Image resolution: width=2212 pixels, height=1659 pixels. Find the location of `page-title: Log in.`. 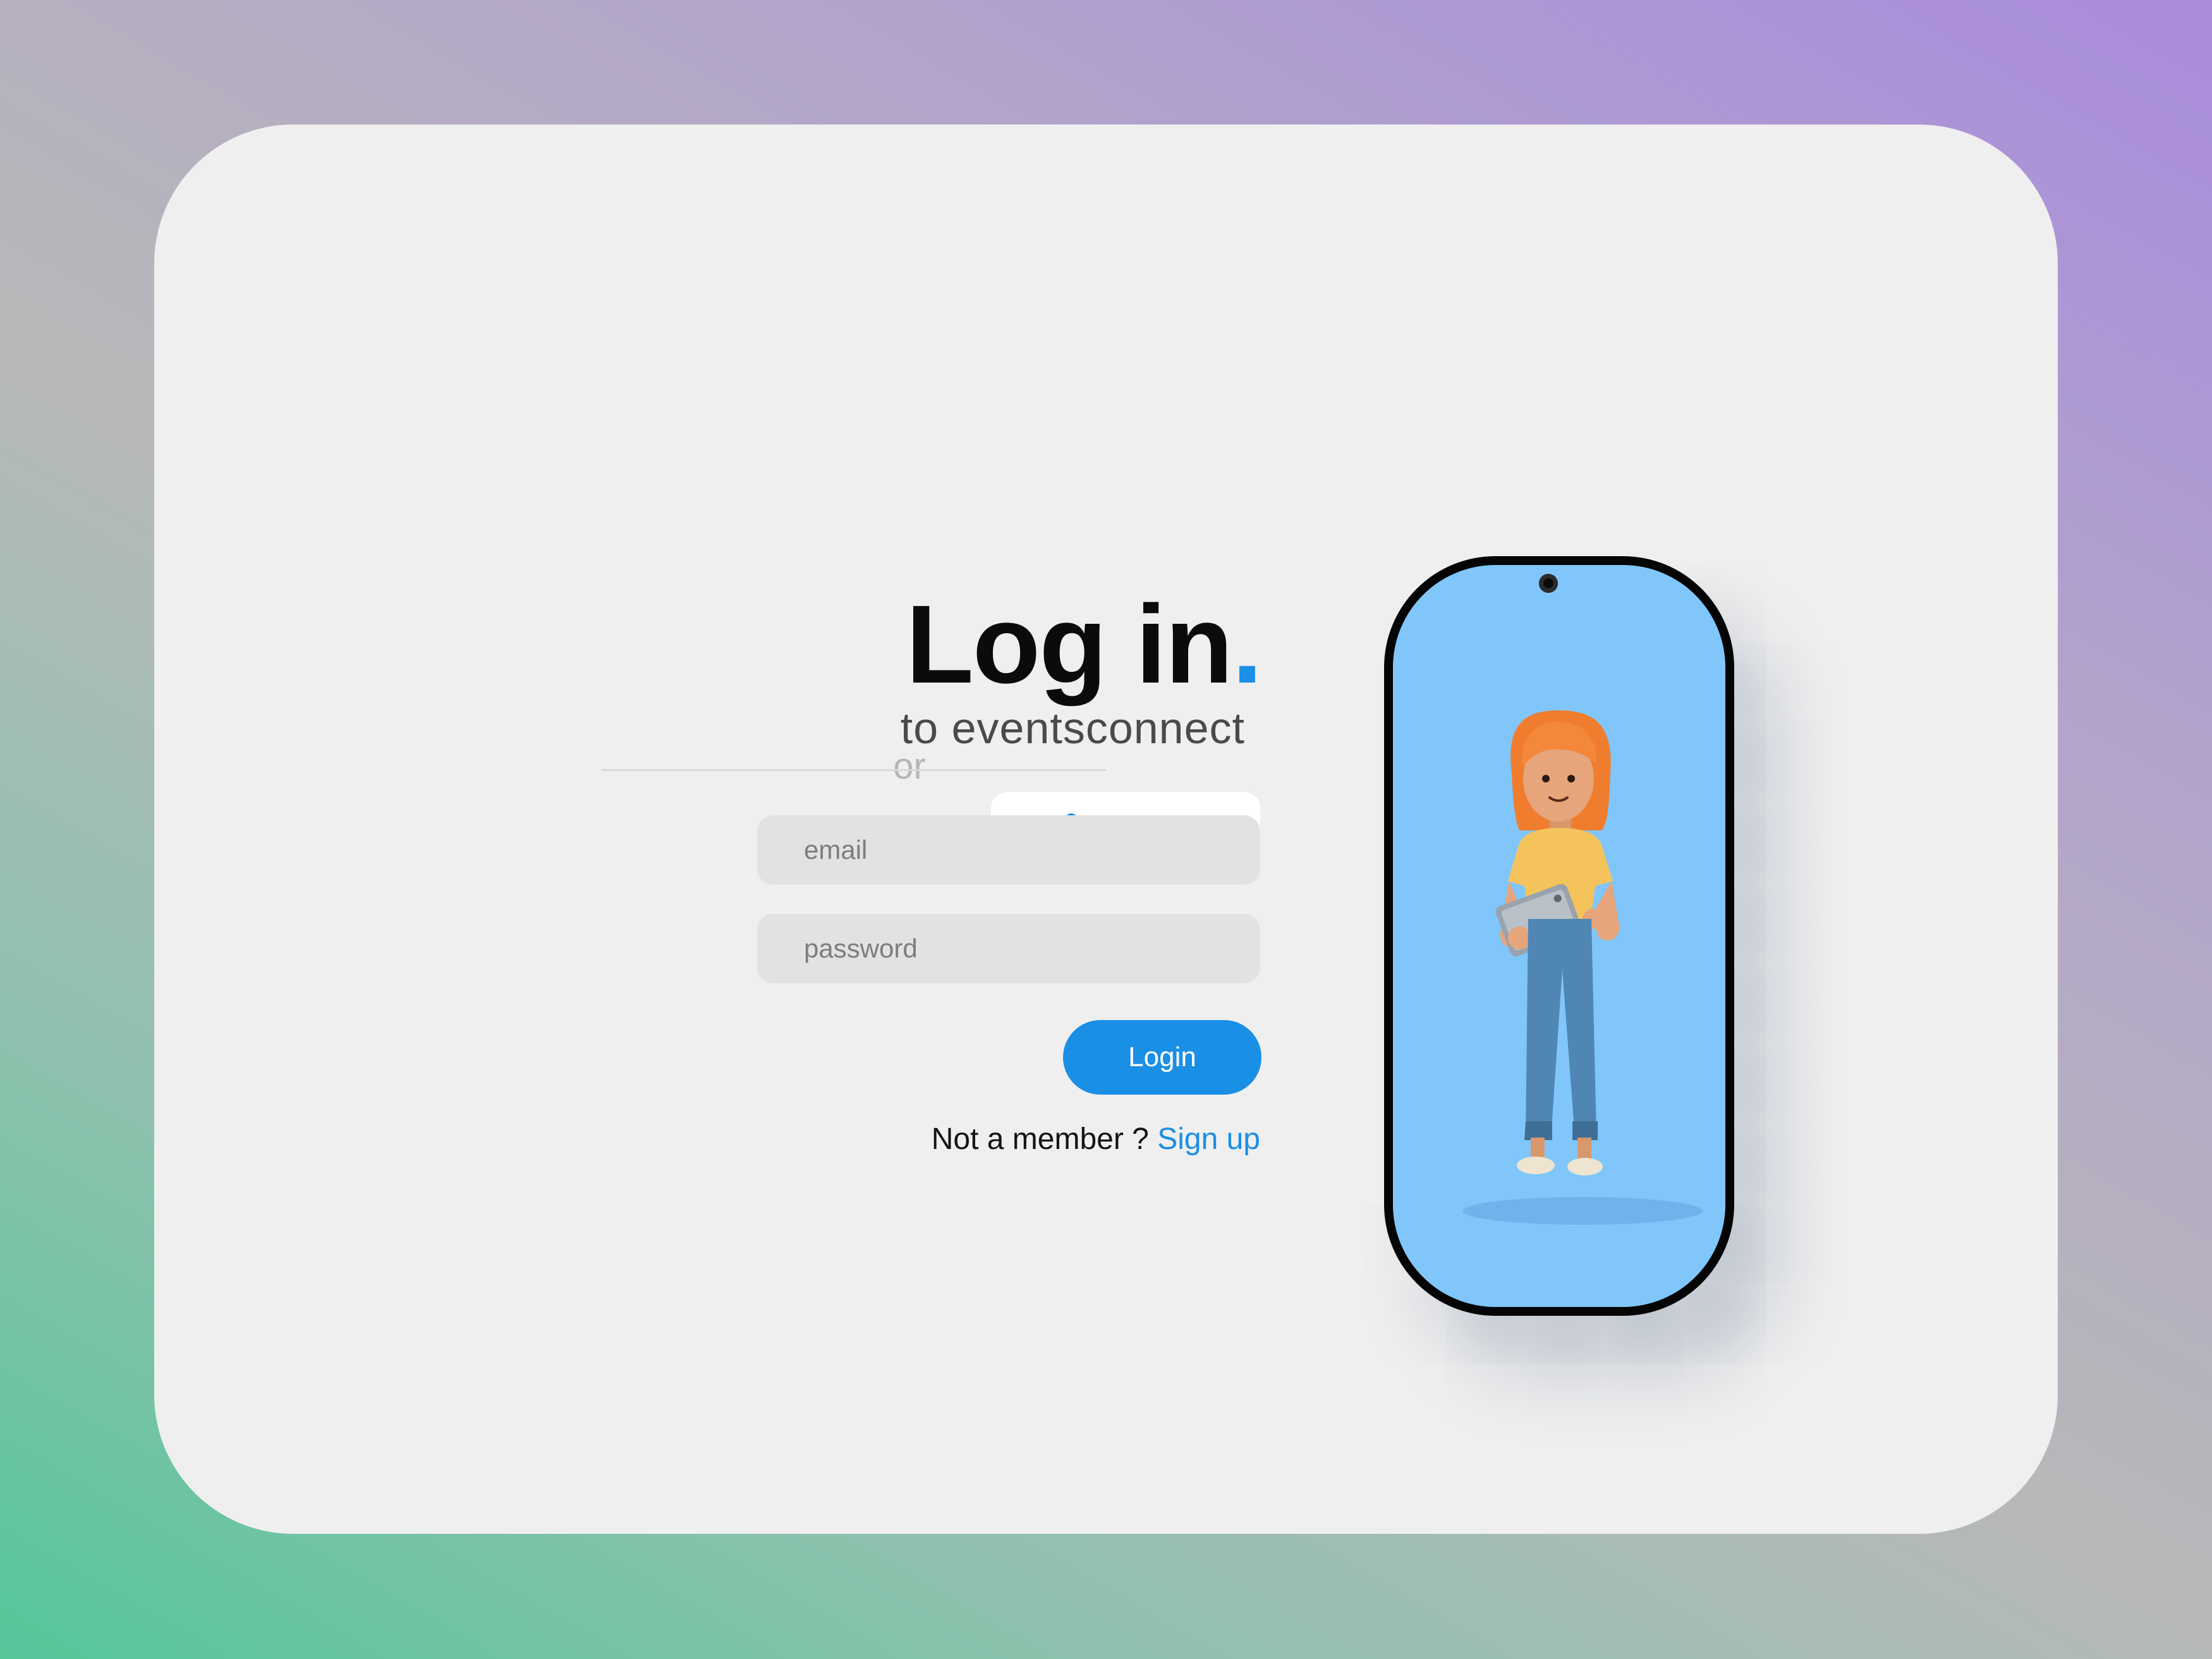

page-title: Log in. is located at coordinates (708, 644).